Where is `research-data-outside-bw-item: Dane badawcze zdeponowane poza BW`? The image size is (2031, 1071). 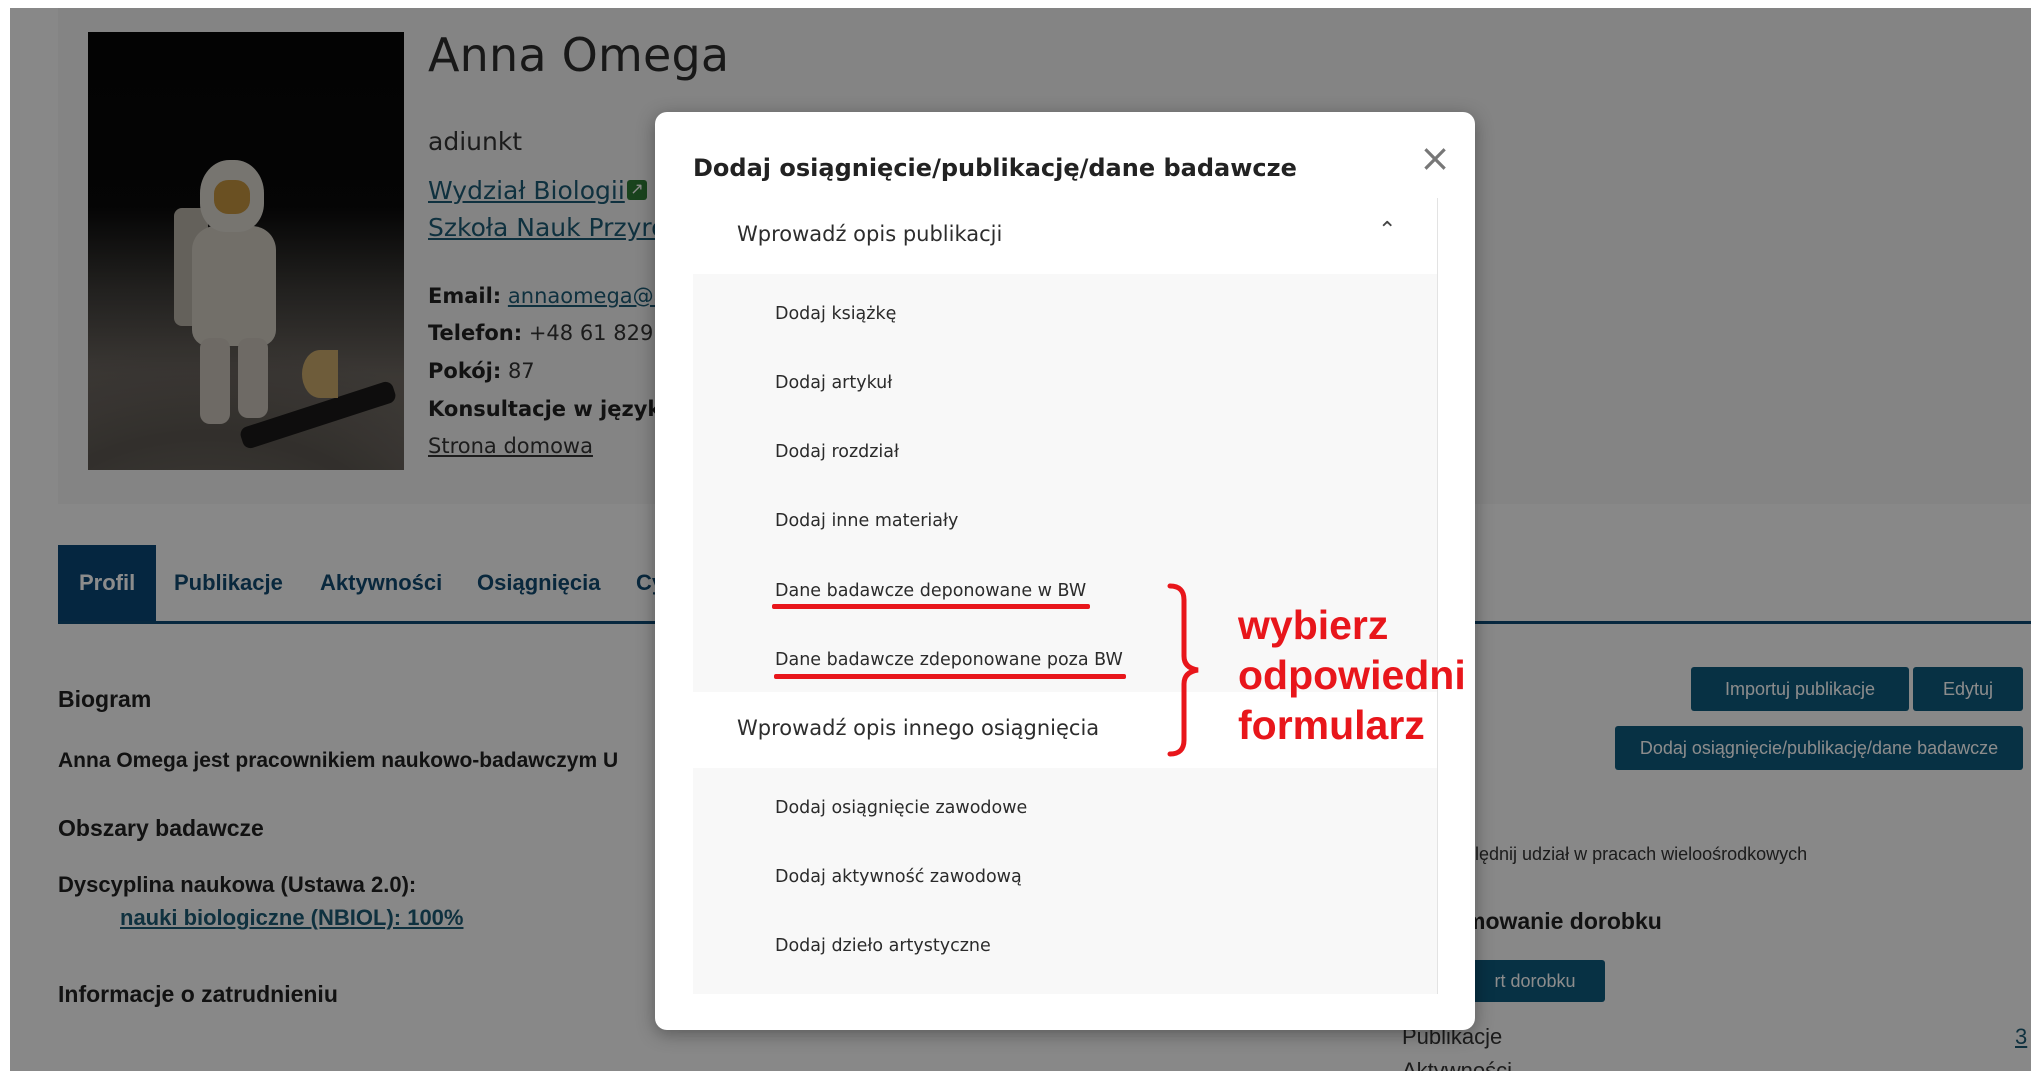
research-data-outside-bw-item: Dane badawcze zdeponowane poza BW is located at coordinates (949, 660).